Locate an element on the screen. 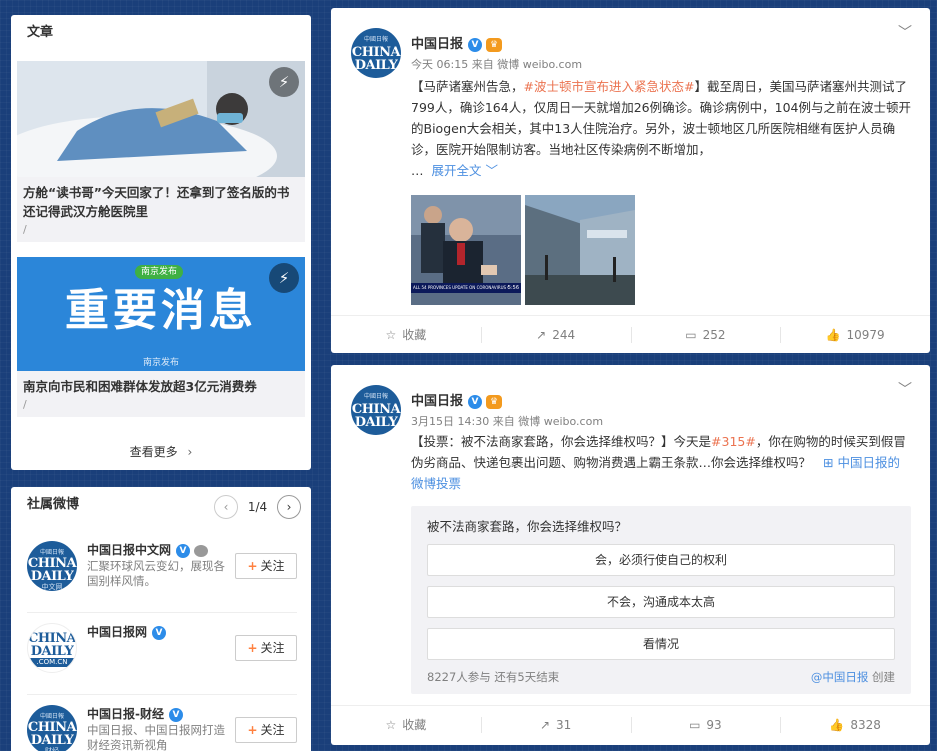 This screenshot has height=751, width=937. post-actions: ☆ 收藏 ↗ 244 ▭ 252 👍 10979 is located at coordinates (630, 334).